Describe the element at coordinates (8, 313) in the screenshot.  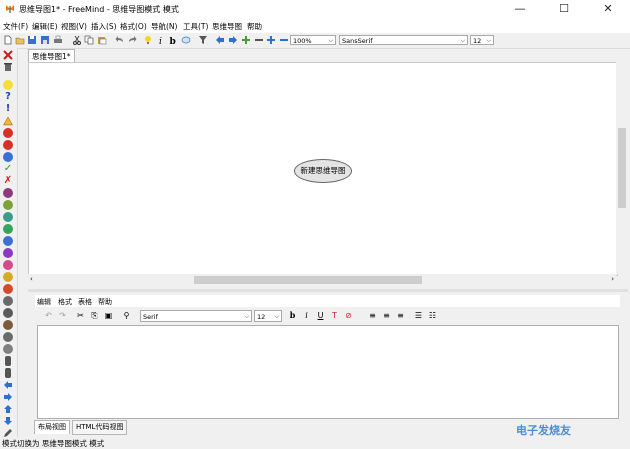
I see `priority-11-icon` at that location.